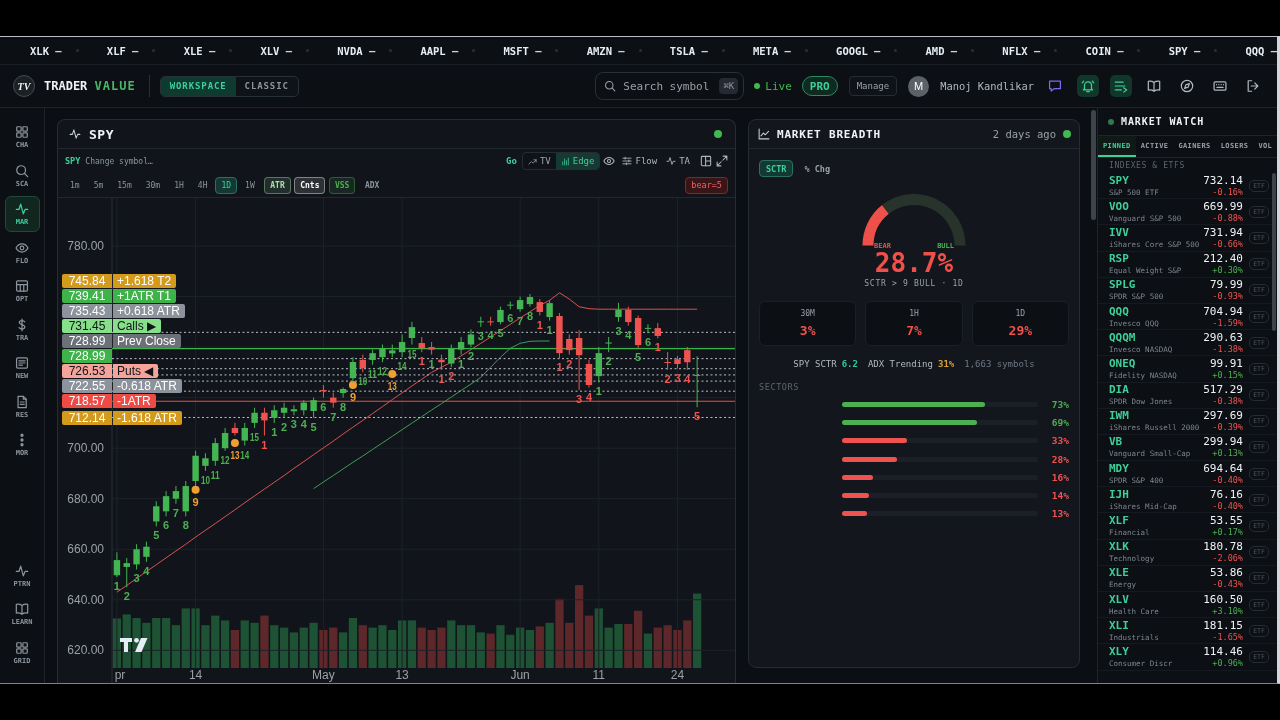 Image resolution: width=1280 pixels, height=720 pixels. I want to click on ticker-symbol: DIA, so click(1119, 390).